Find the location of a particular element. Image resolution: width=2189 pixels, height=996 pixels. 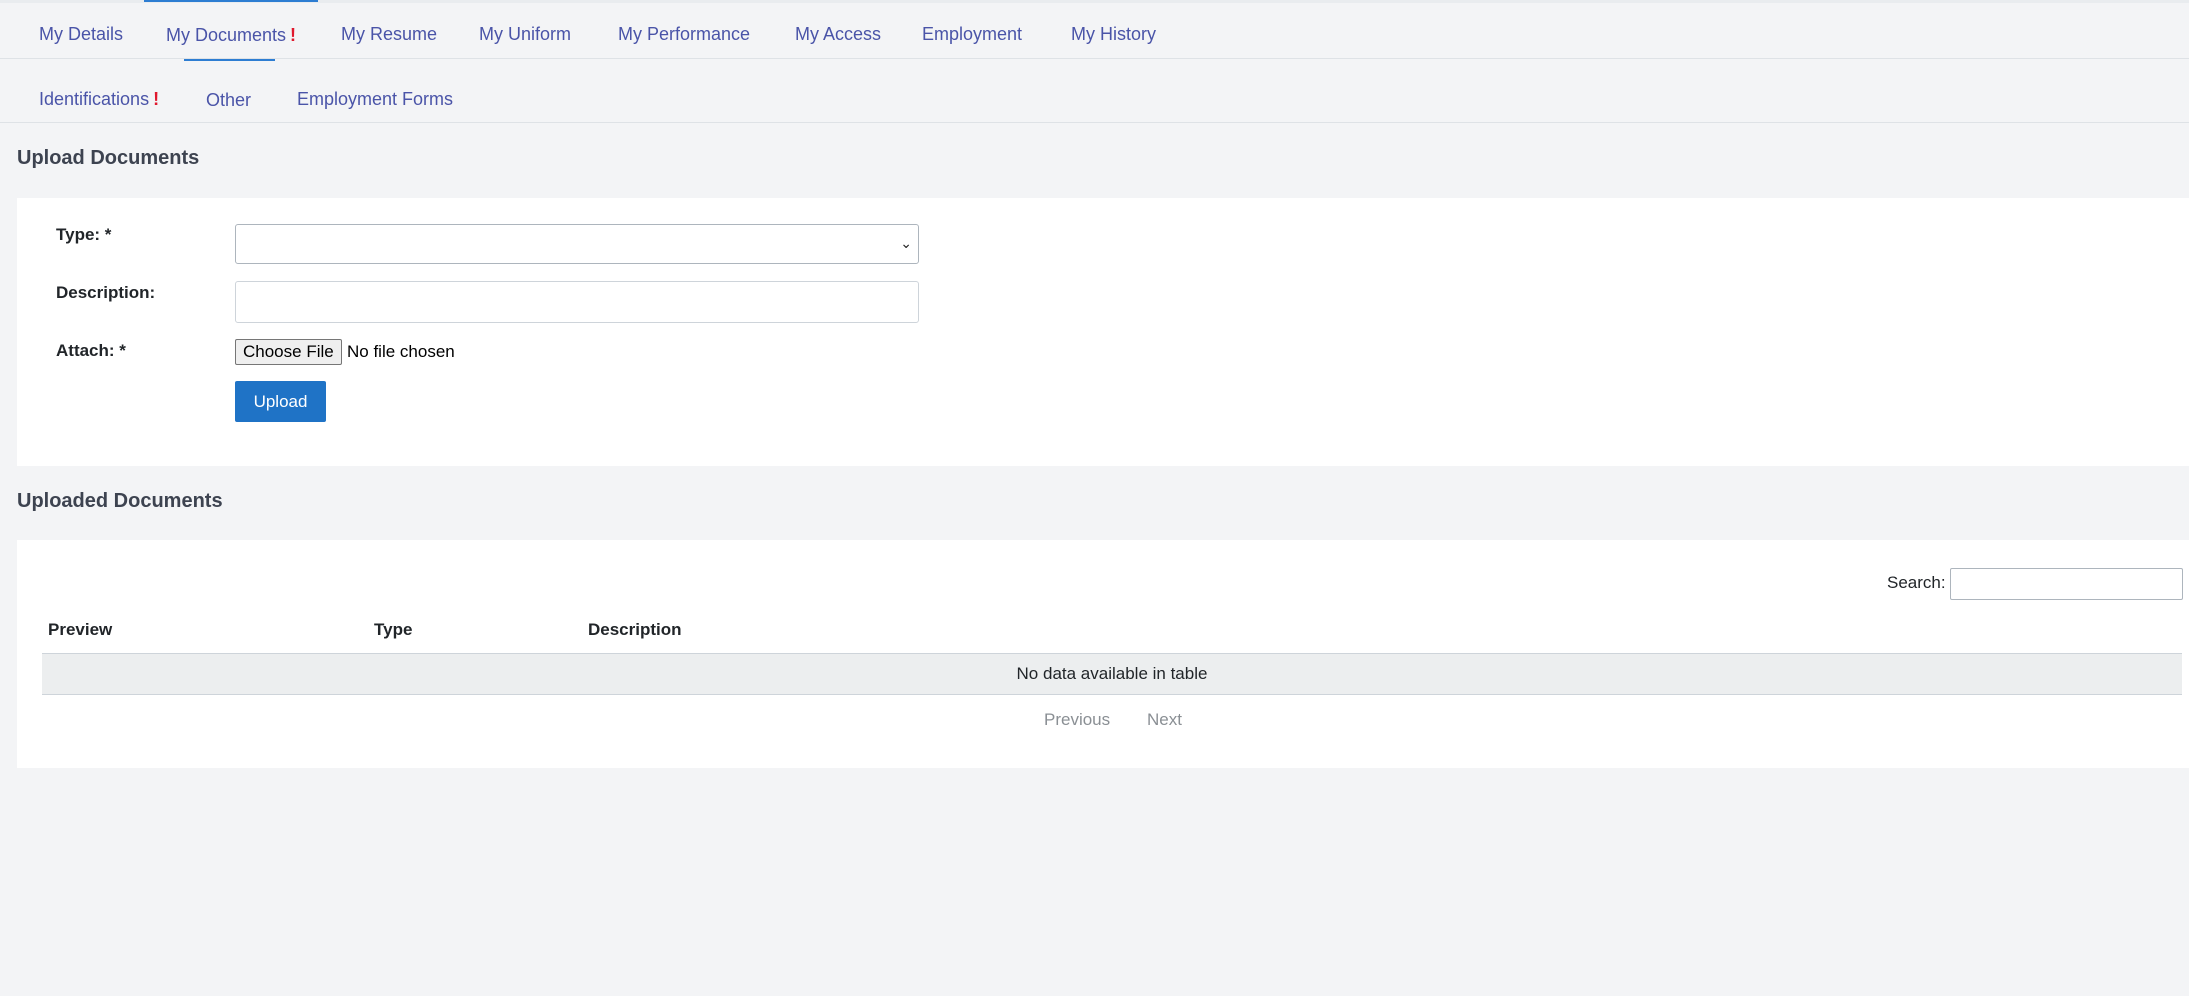

description-label: Description: is located at coordinates (106, 292).